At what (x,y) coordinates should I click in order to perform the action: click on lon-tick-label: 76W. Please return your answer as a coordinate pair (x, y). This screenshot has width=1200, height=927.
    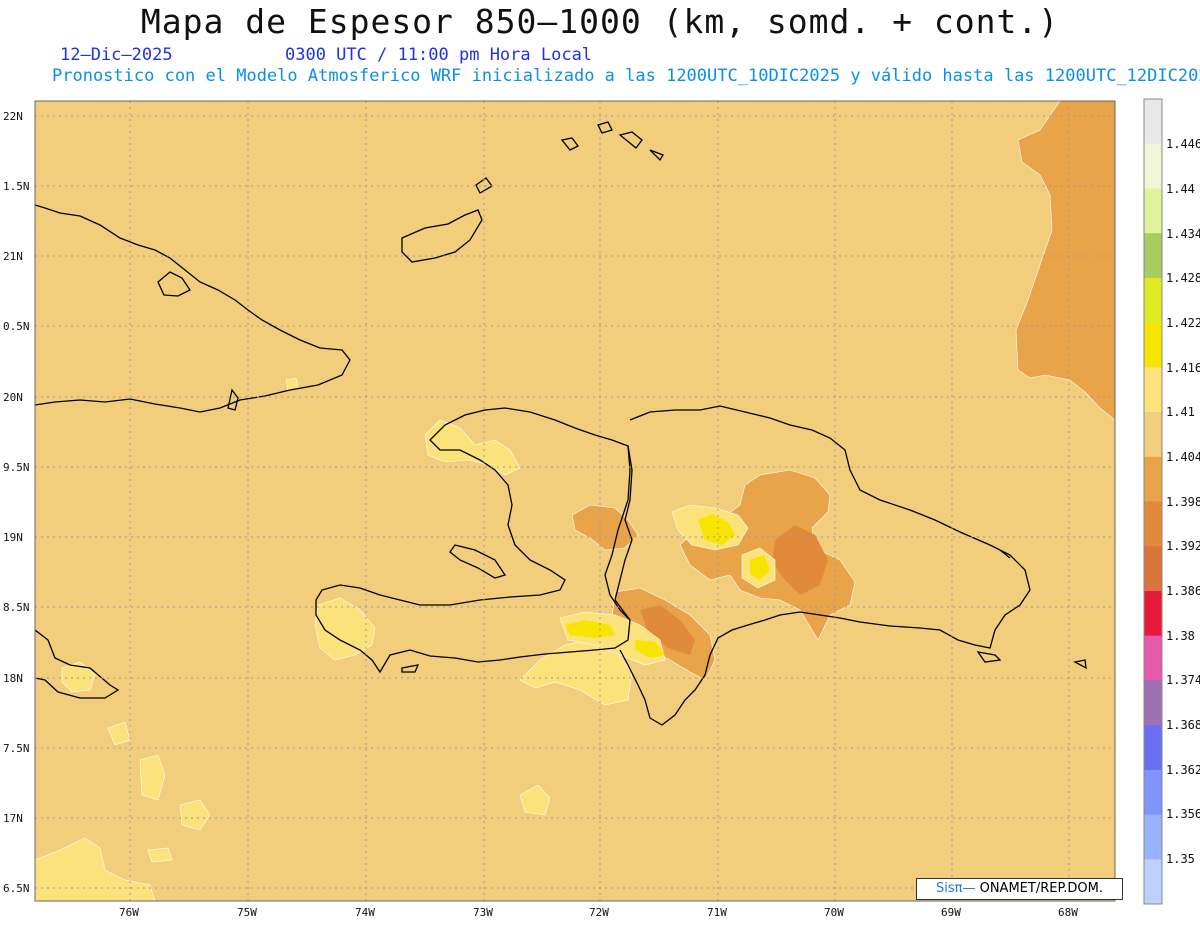
    Looking at the image, I should click on (129, 912).